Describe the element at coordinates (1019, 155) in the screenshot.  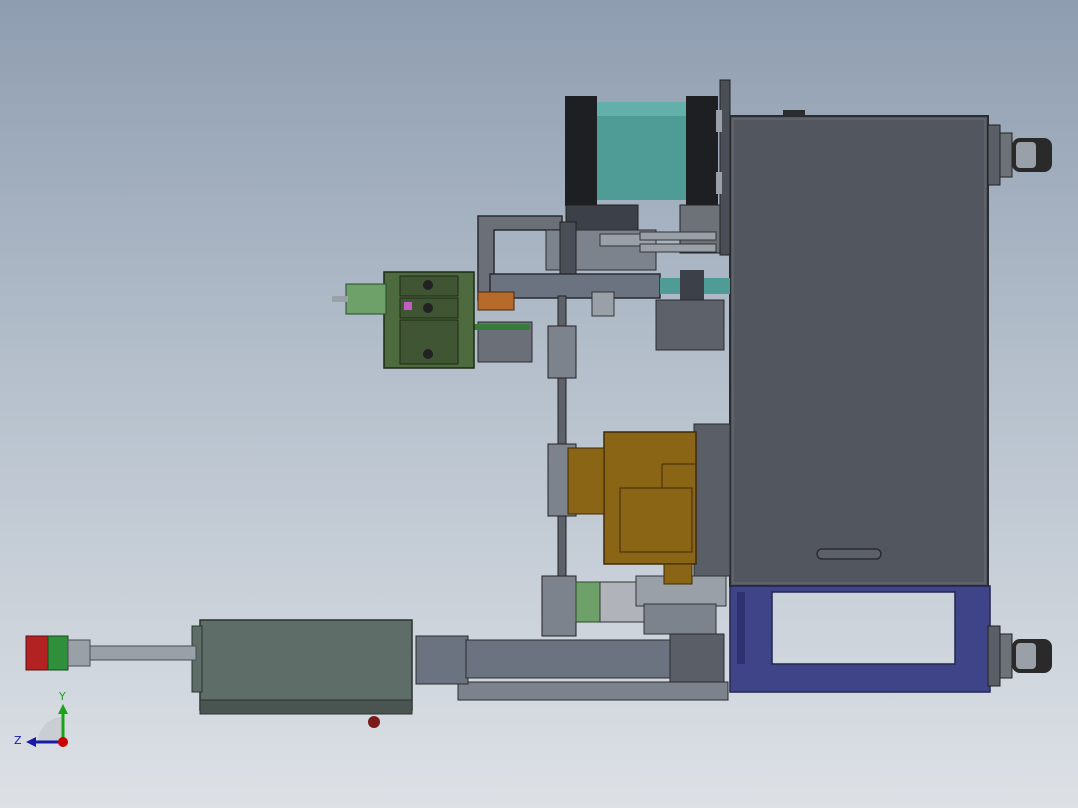
I see `caster-top` at that location.